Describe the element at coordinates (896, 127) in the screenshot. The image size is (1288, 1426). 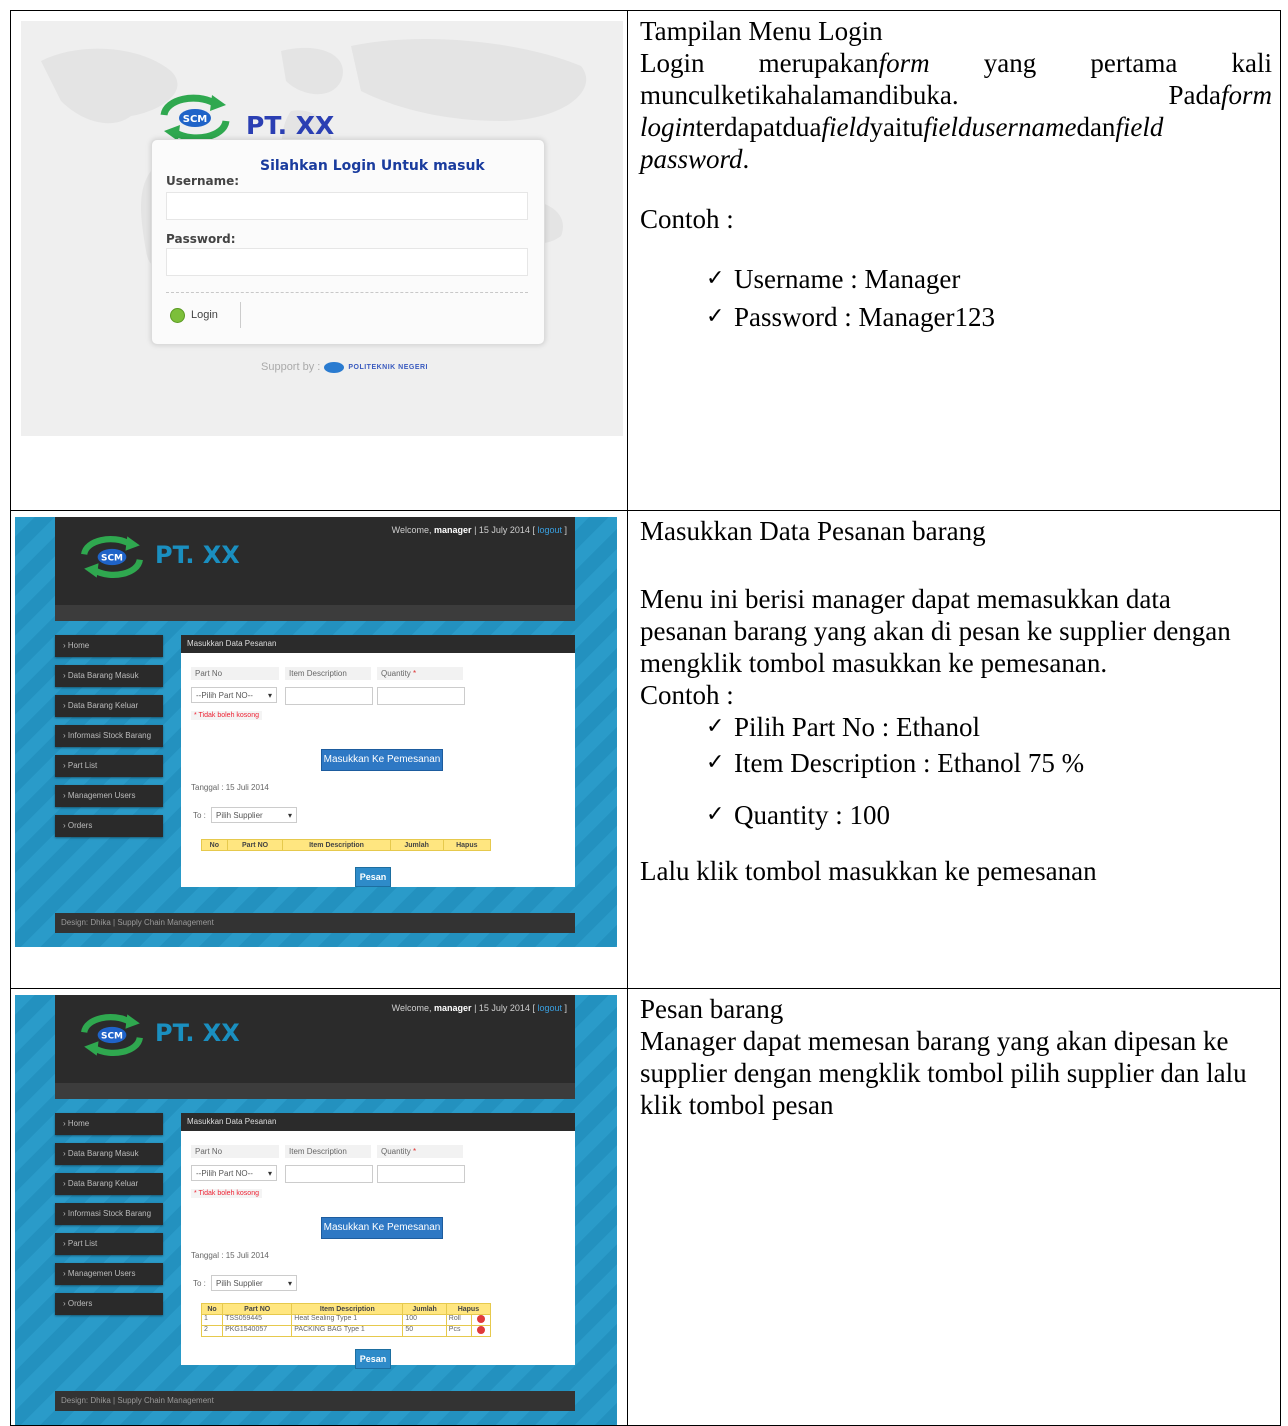
I see `desc-text: yaitu` at that location.